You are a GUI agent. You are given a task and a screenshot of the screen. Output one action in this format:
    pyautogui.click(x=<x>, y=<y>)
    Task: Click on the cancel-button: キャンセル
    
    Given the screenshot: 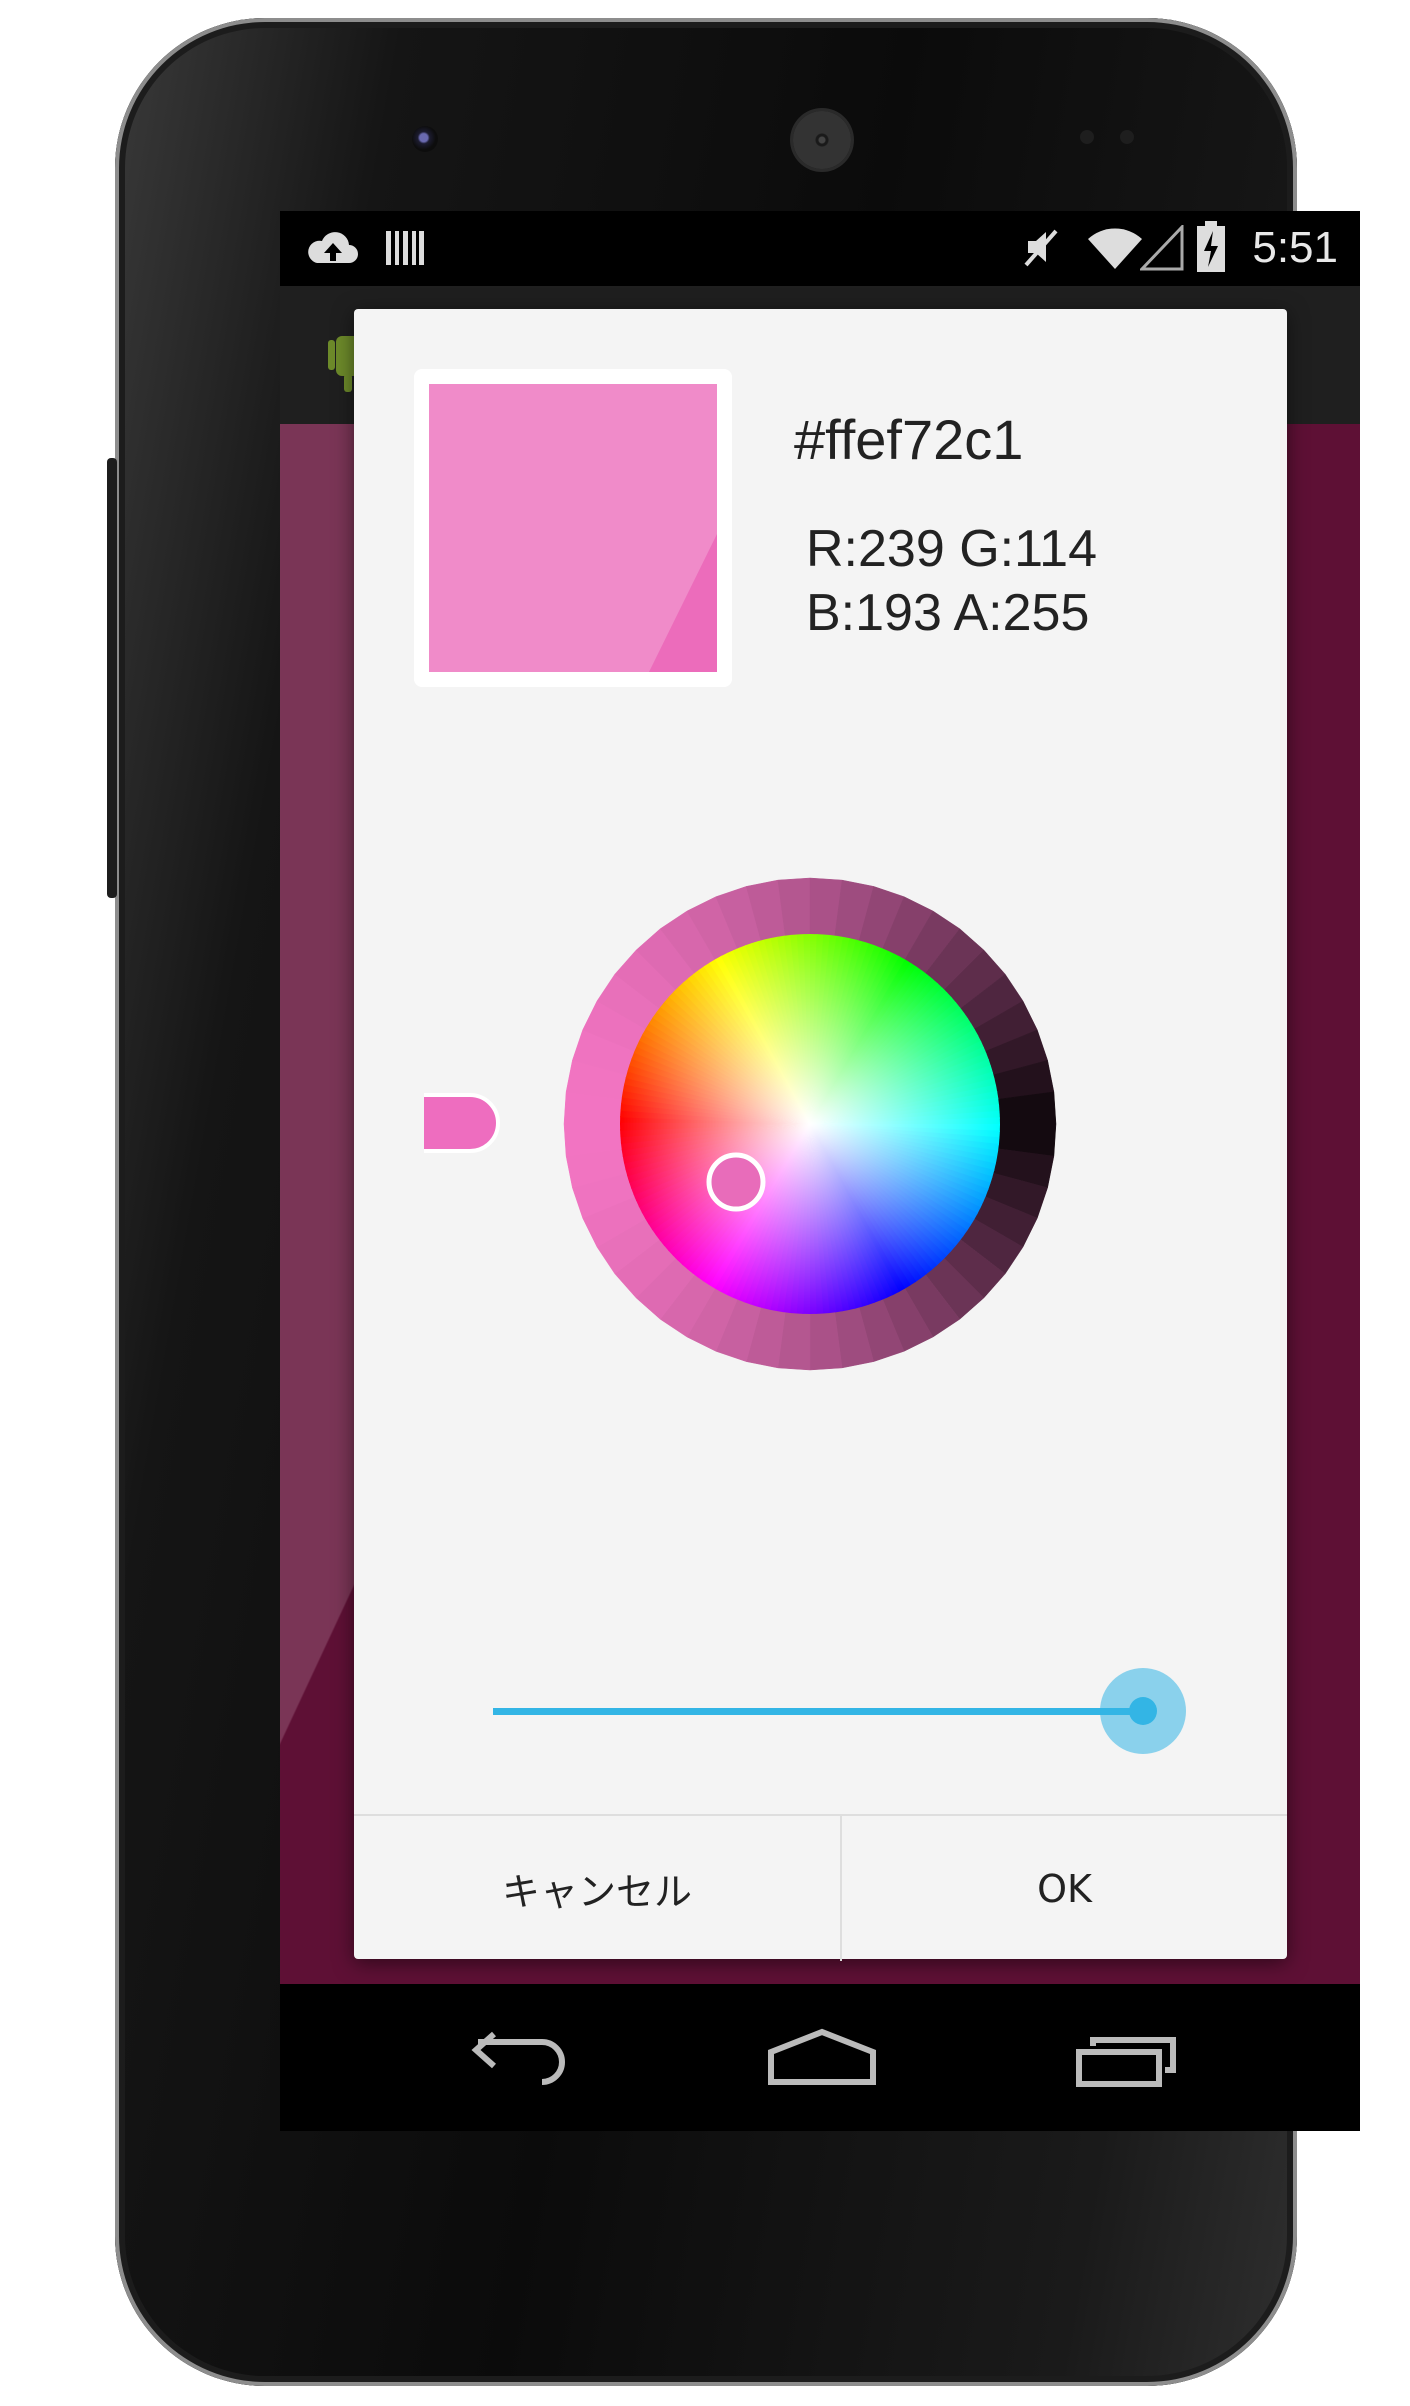 What is the action you would take?
    pyautogui.click(x=598, y=1888)
    